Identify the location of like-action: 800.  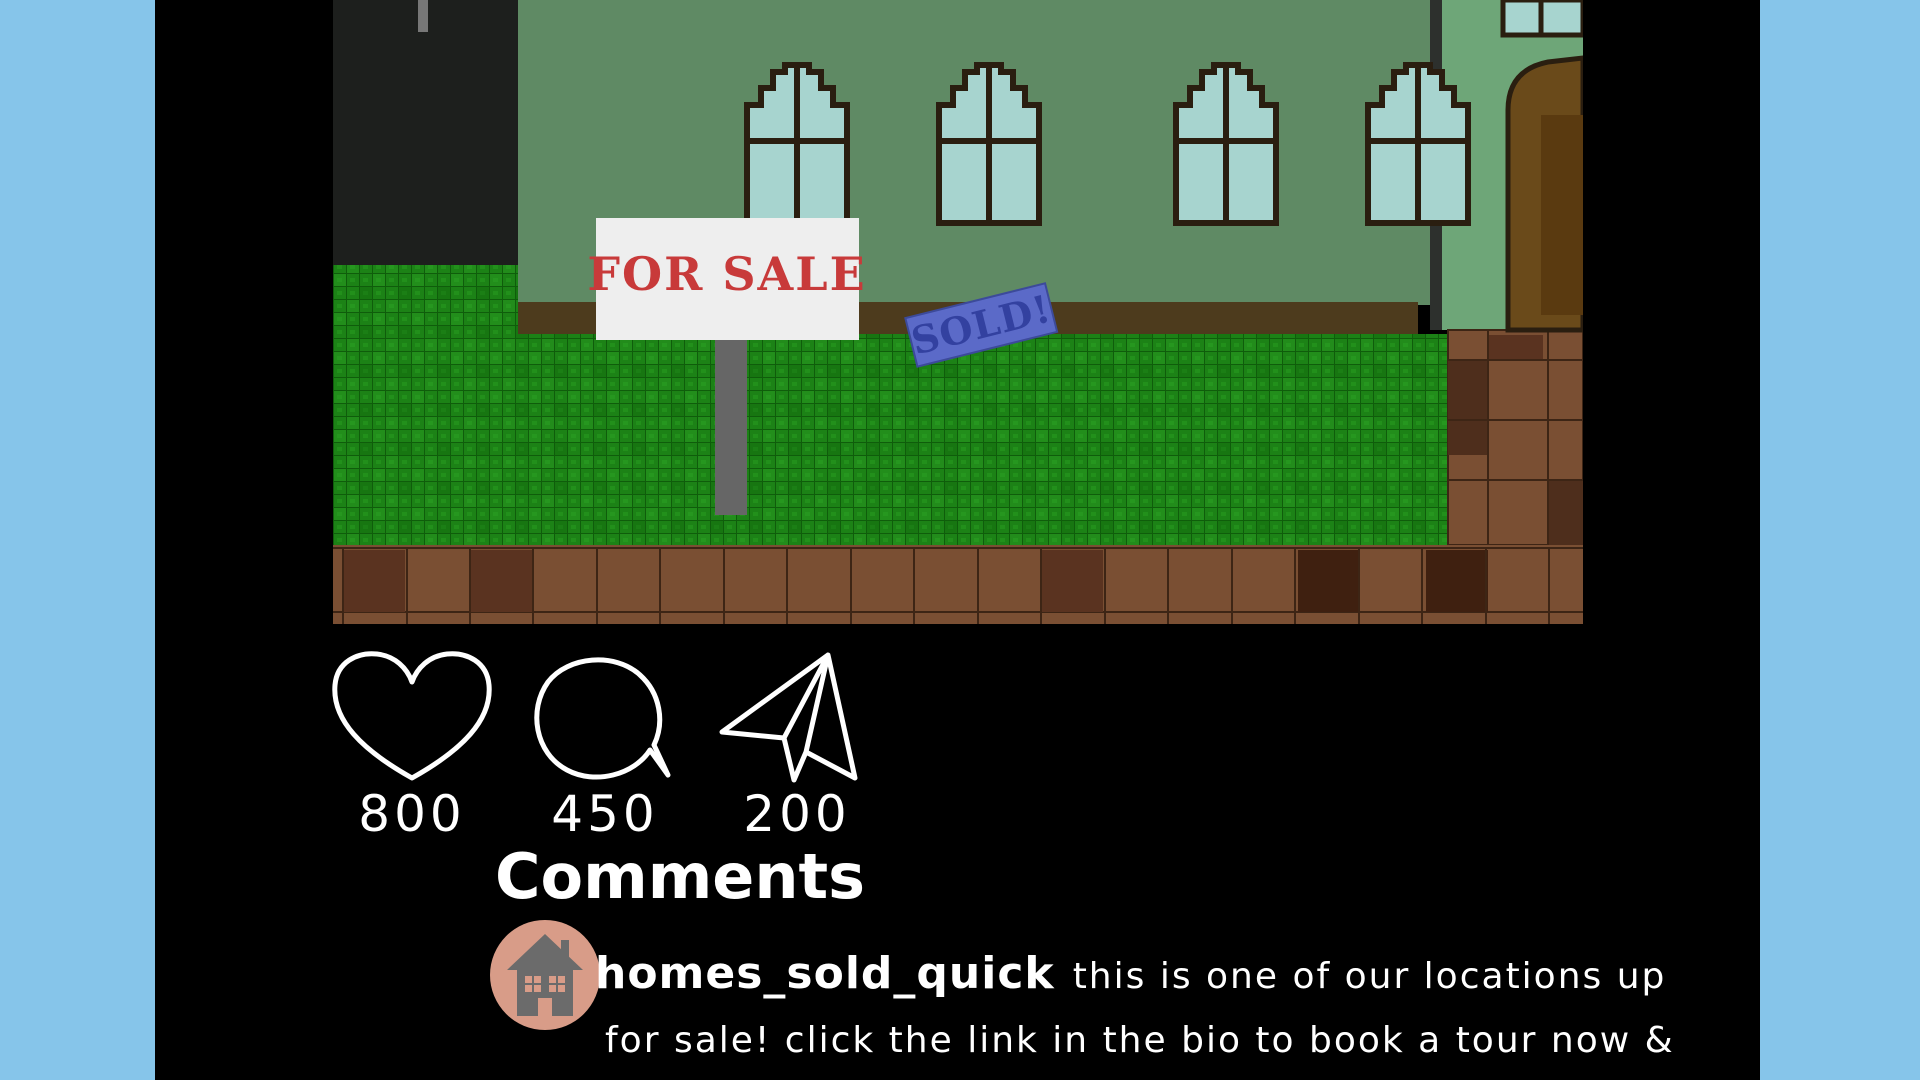
(412, 746).